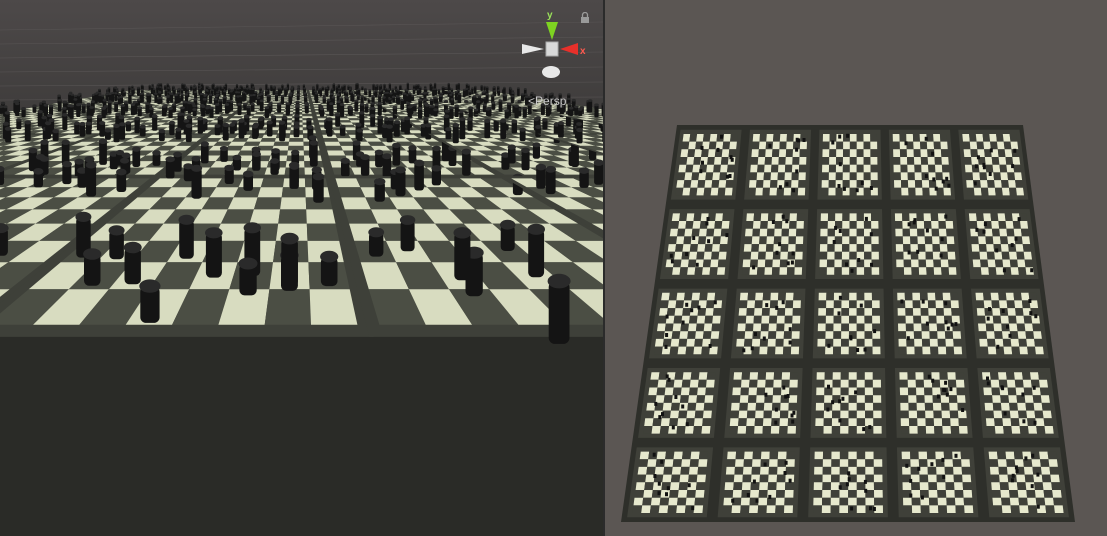 Image resolution: width=1107 pixels, height=536 pixels. Describe the element at coordinates (569, 49) in the screenshot. I see `gizmo-x-cone` at that location.